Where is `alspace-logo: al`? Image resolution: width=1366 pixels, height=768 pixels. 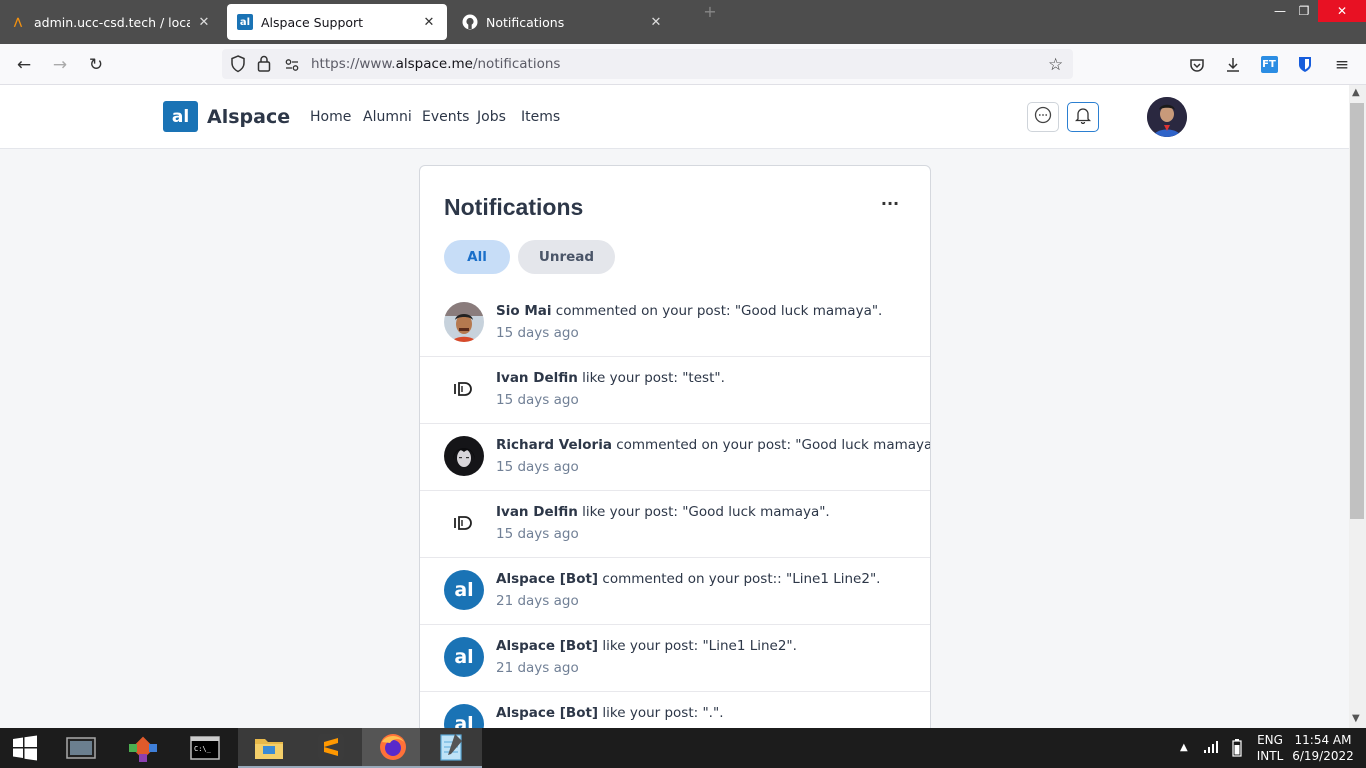
alspace-logo: al is located at coordinates (180, 116).